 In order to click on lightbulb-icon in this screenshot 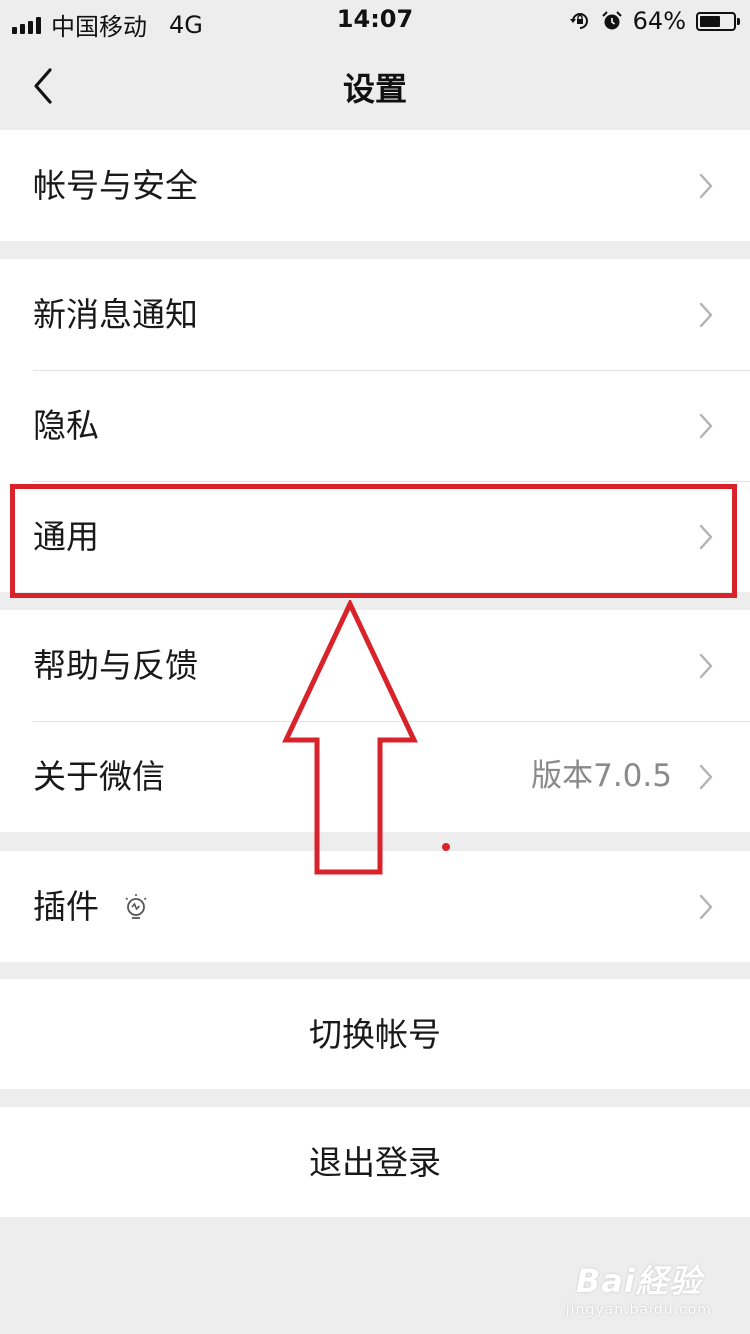, I will do `click(136, 906)`.